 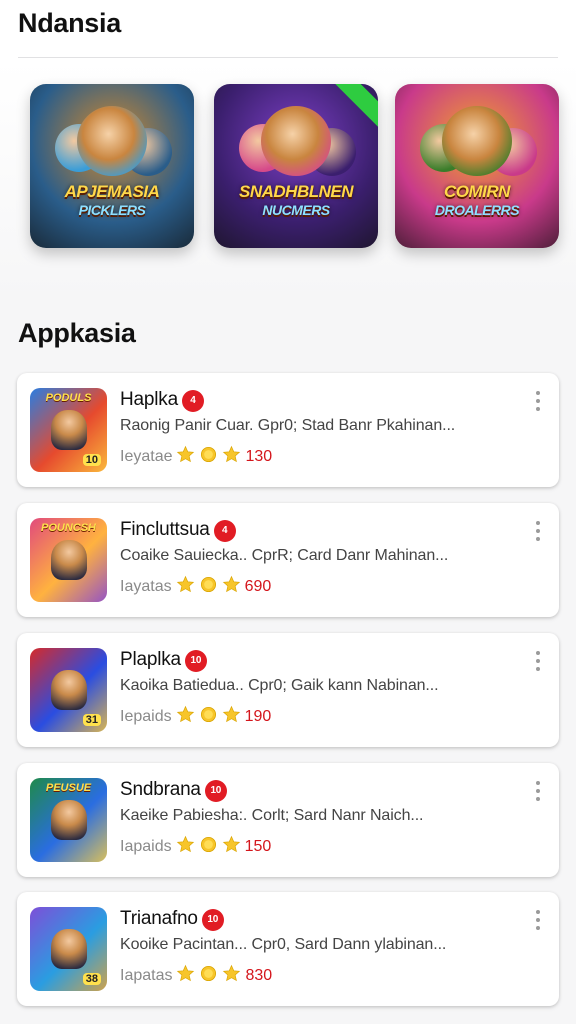 I want to click on featured-game-card: APJEMASIA PICKLERS, so click(x=112, y=166).